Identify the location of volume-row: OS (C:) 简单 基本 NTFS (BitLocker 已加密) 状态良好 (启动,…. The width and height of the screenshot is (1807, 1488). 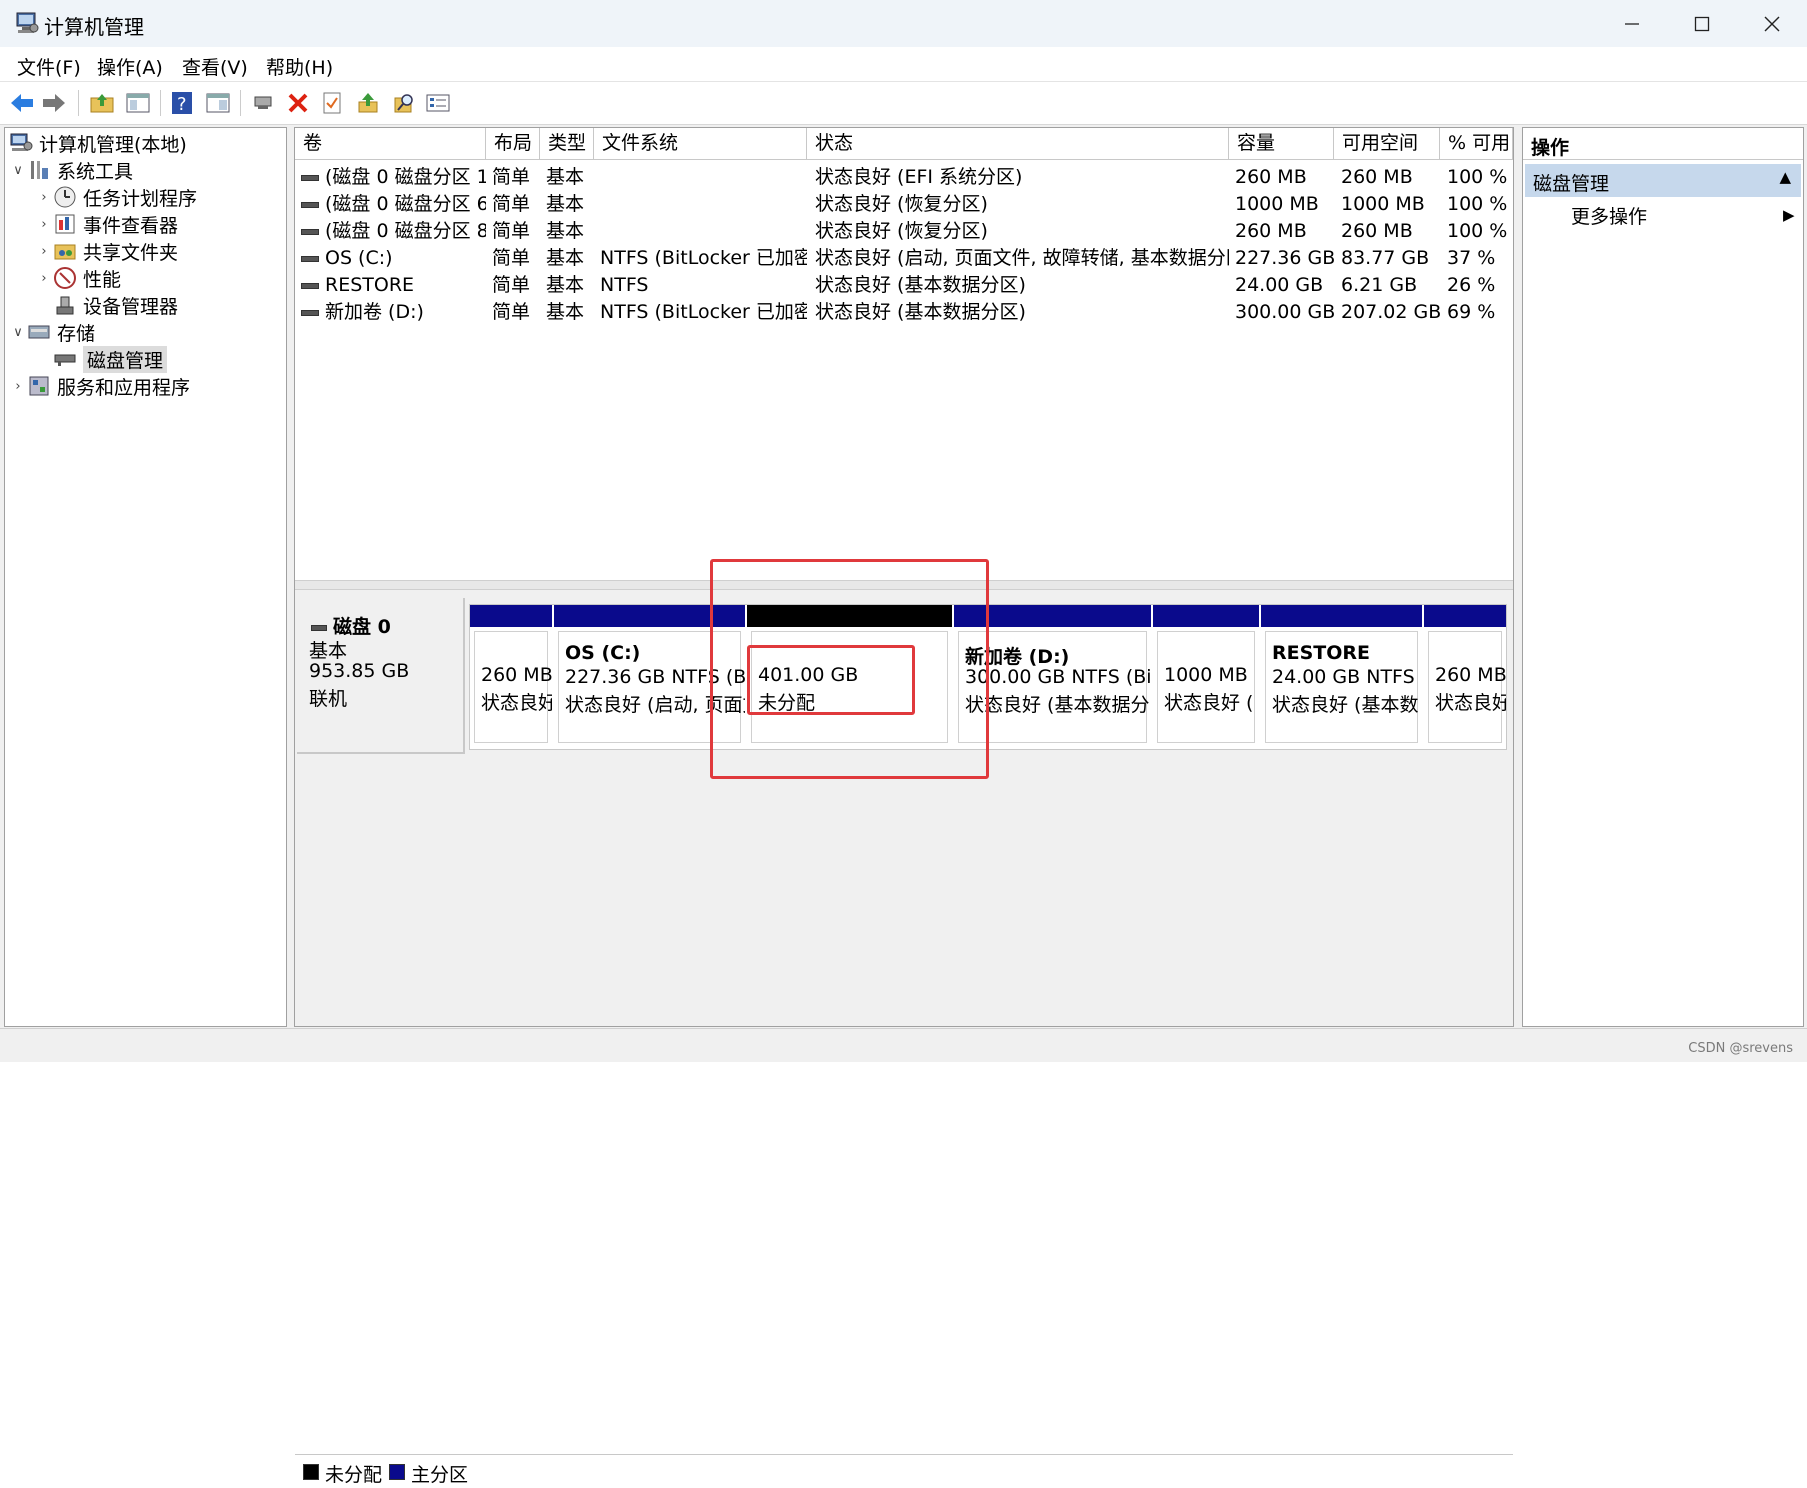
(904, 258).